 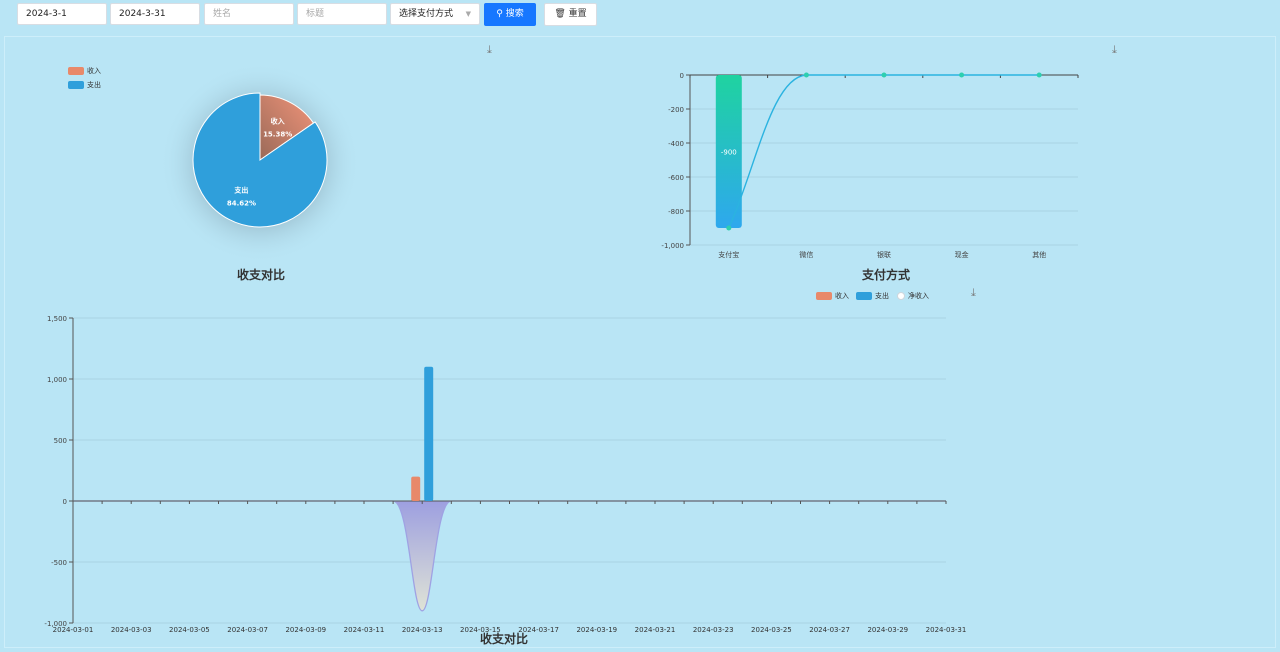 I want to click on x-tick-label: 2024-03-19, so click(x=596, y=630).